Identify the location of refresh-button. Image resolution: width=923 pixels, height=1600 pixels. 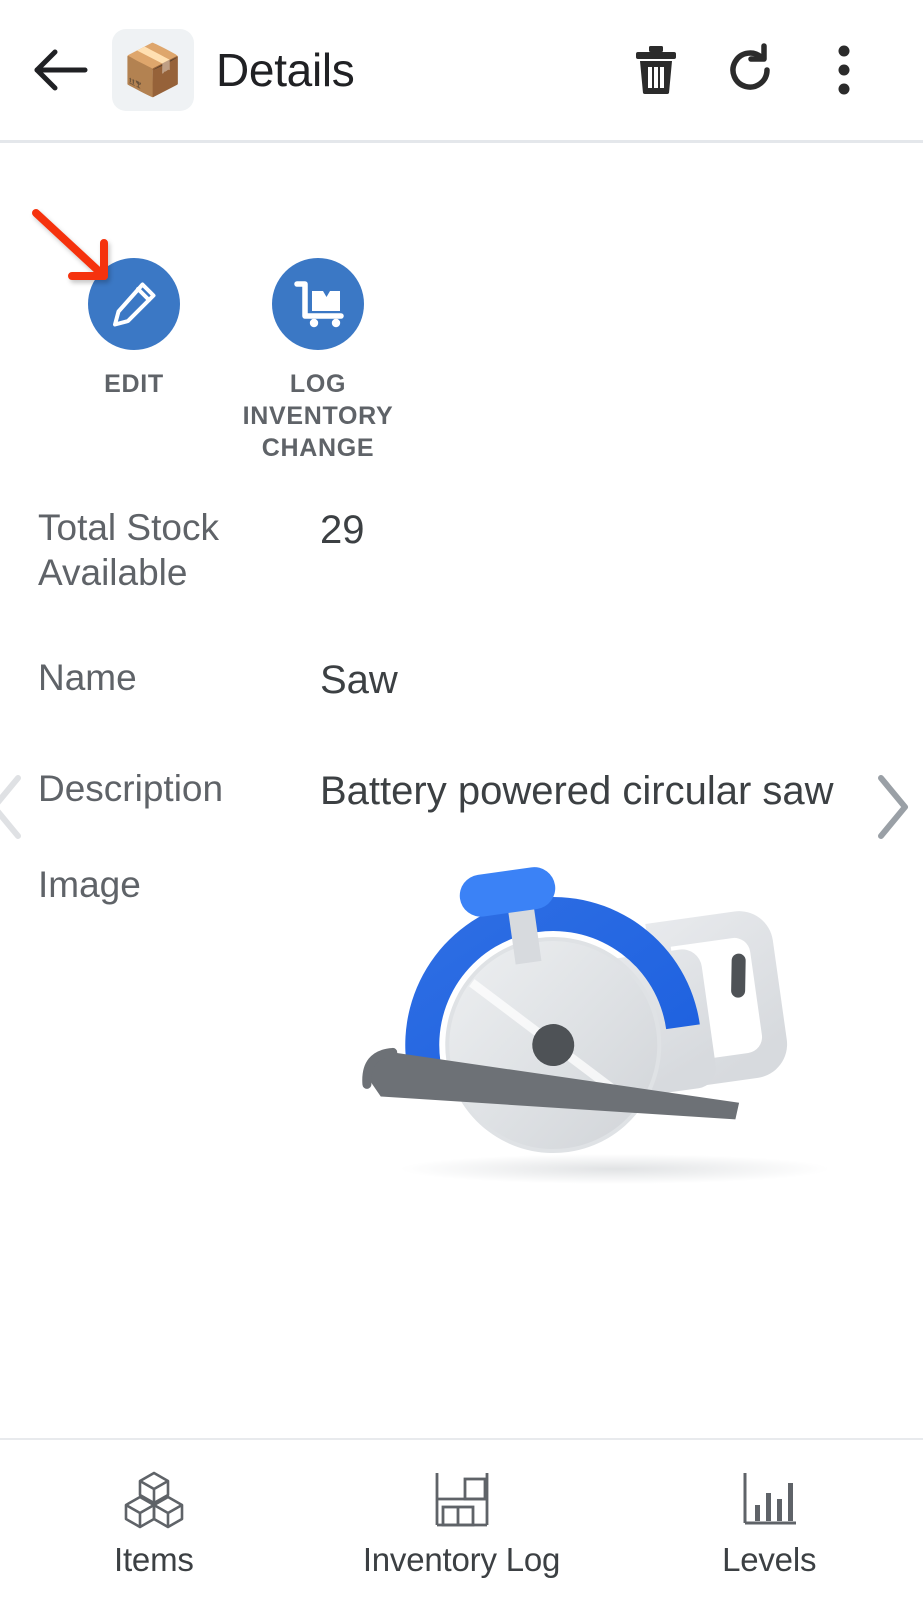
(750, 70).